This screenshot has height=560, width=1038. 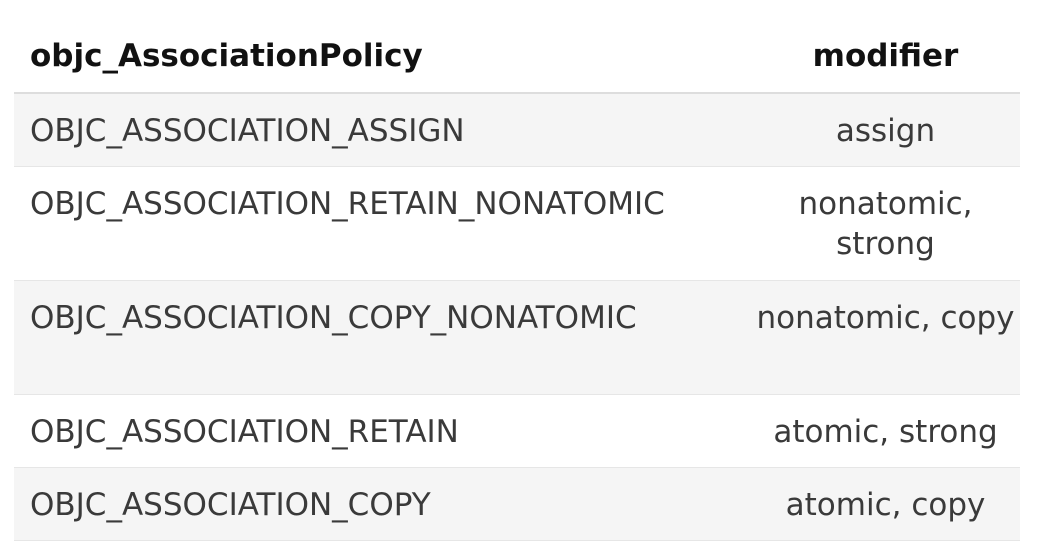 I want to click on modifier-cell: assign, so click(x=885, y=130).